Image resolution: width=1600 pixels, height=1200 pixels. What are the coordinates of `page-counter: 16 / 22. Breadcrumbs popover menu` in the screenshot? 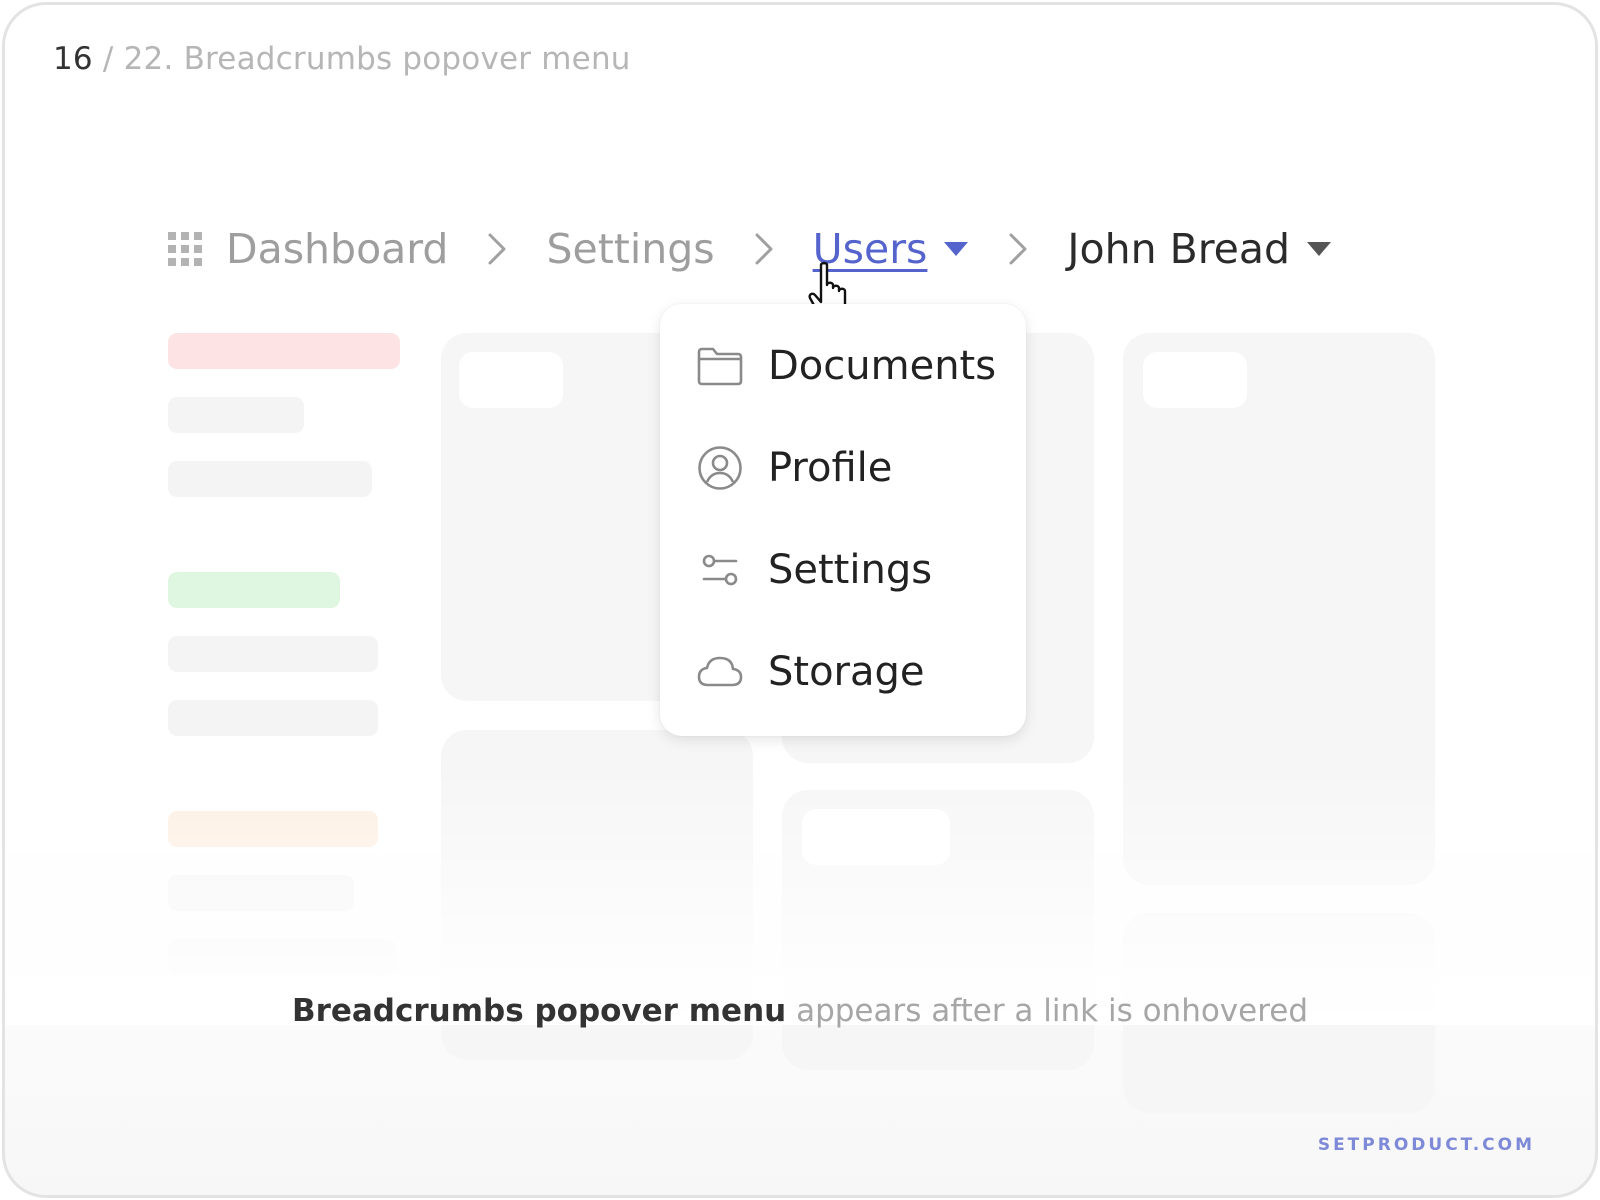 It's located at (342, 59).